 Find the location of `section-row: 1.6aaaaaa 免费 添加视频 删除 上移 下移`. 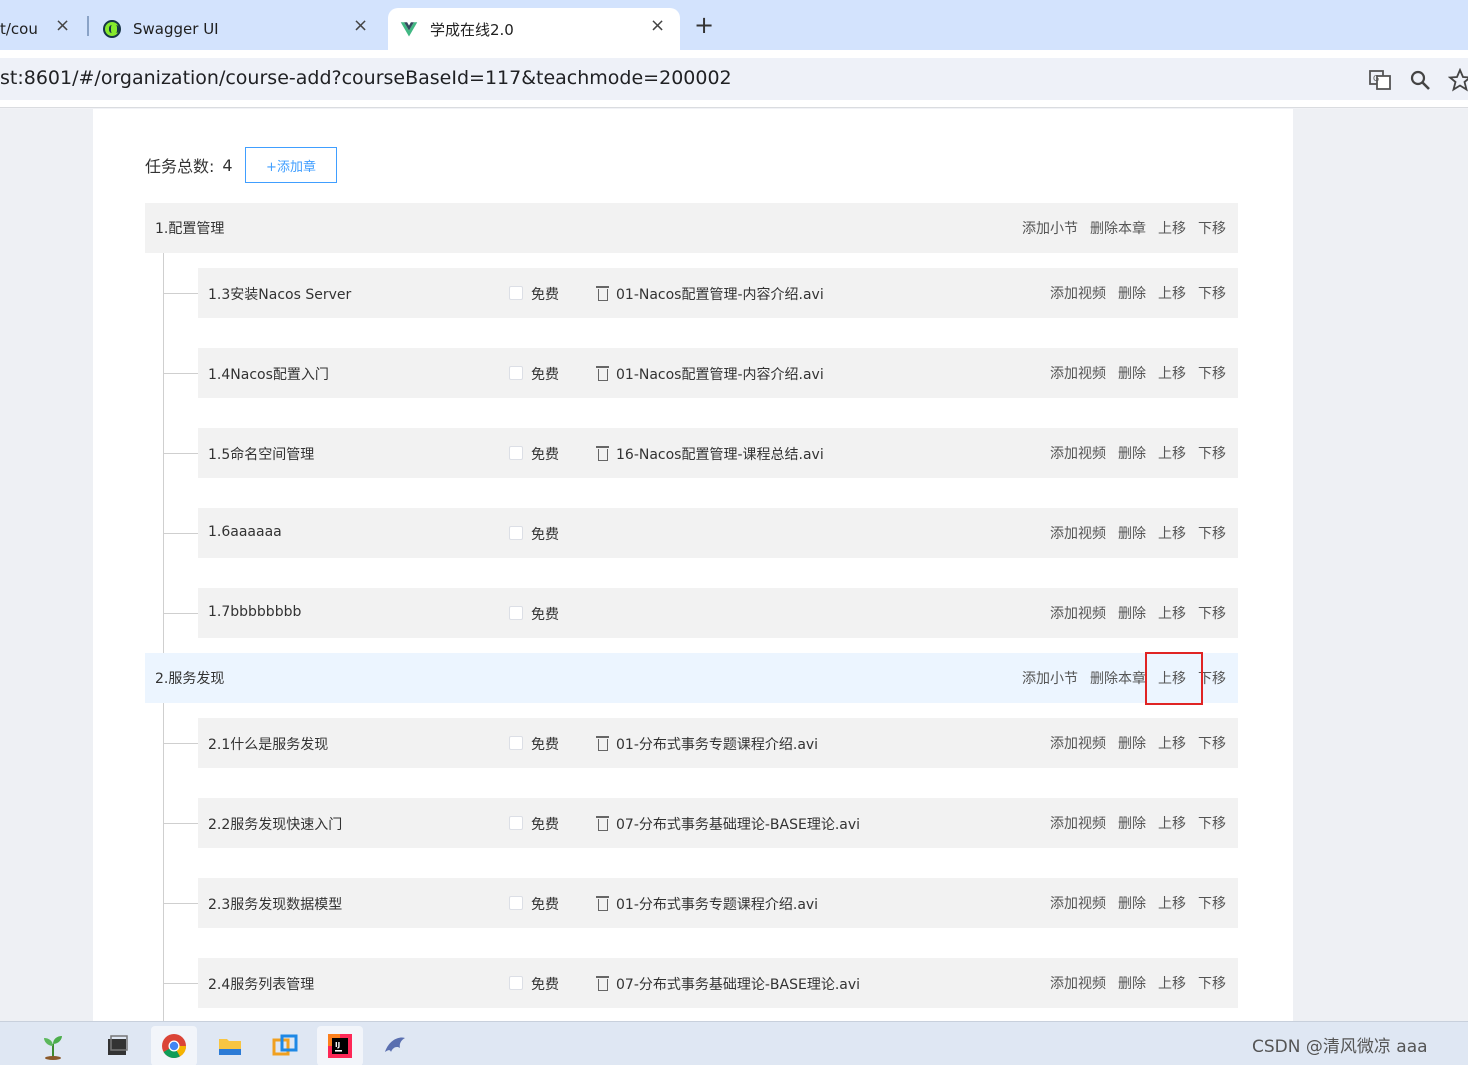

section-row: 1.6aaaaaa 免费 添加视频 删除 上移 下移 is located at coordinates (718, 533).